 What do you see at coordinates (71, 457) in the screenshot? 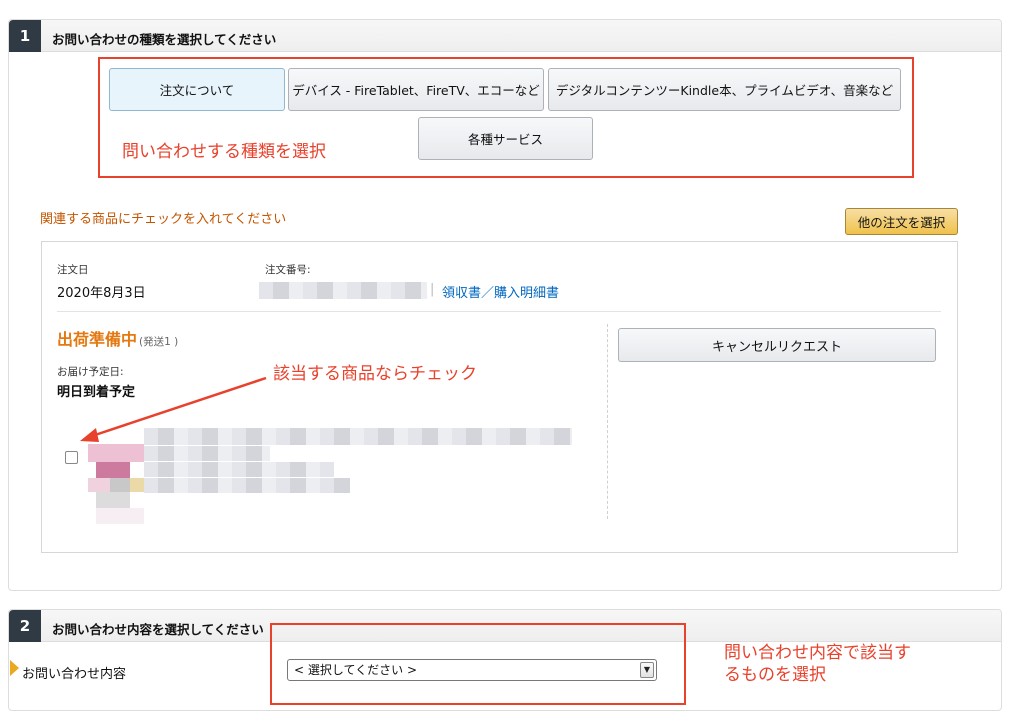
I see `item-checkbox` at bounding box center [71, 457].